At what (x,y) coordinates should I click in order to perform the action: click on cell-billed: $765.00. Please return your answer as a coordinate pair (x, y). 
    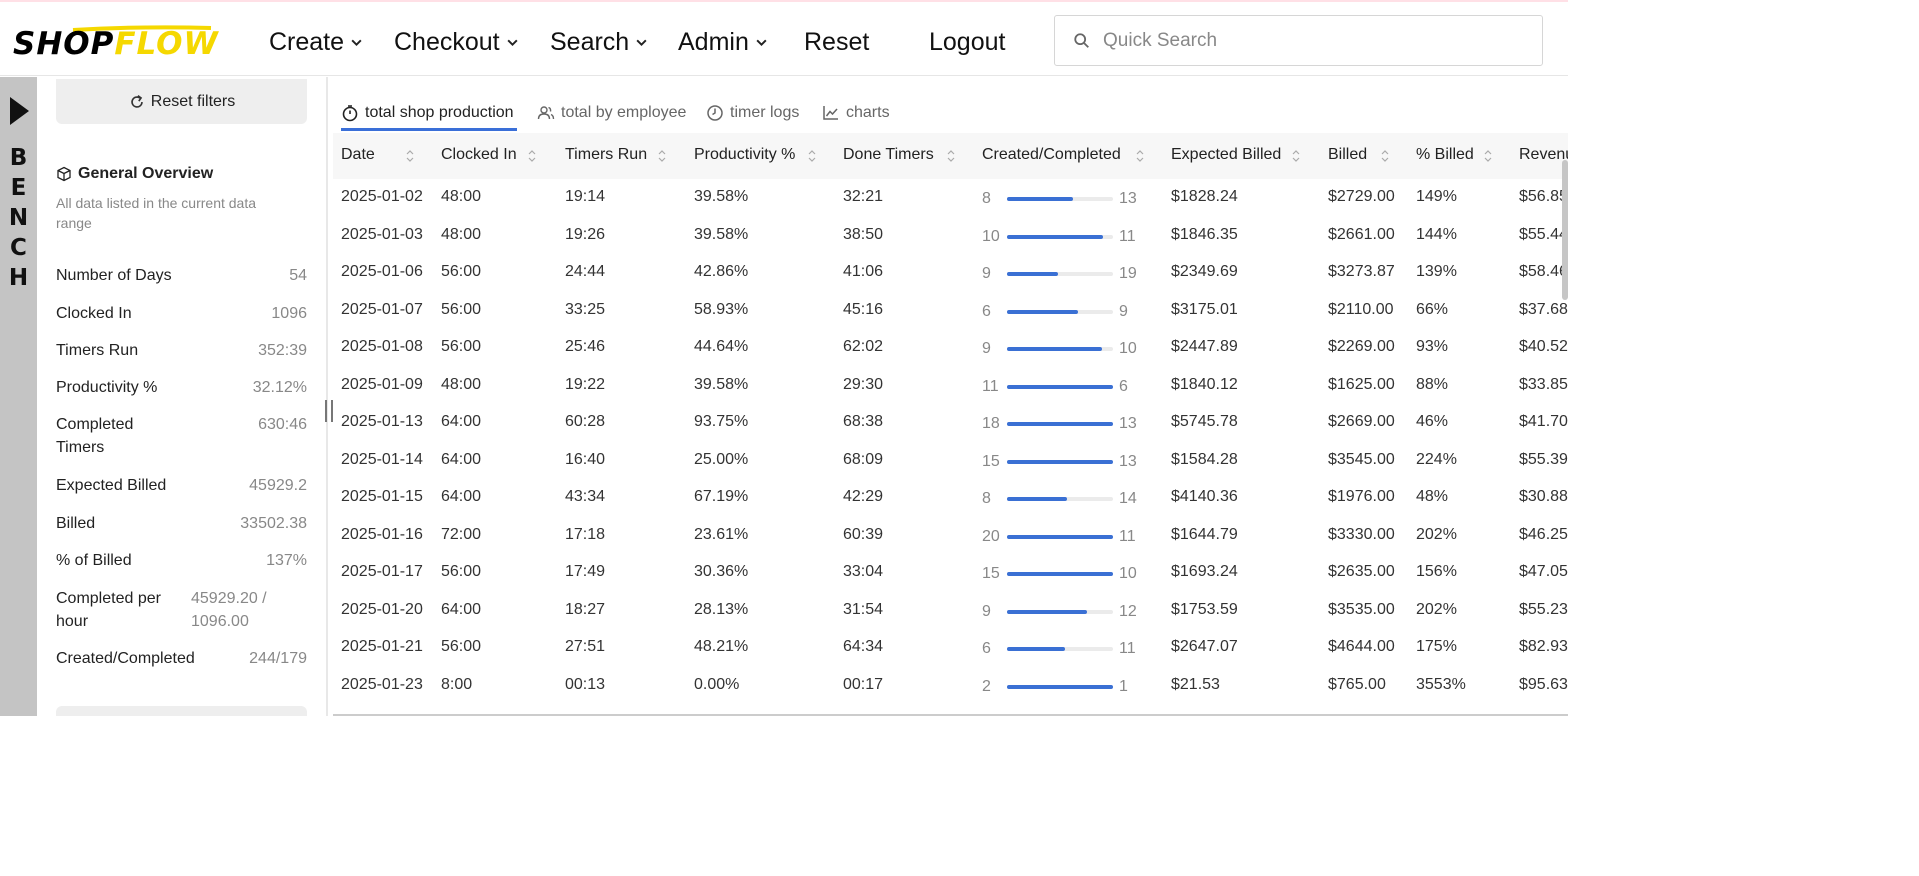
    Looking at the image, I should click on (1357, 684).